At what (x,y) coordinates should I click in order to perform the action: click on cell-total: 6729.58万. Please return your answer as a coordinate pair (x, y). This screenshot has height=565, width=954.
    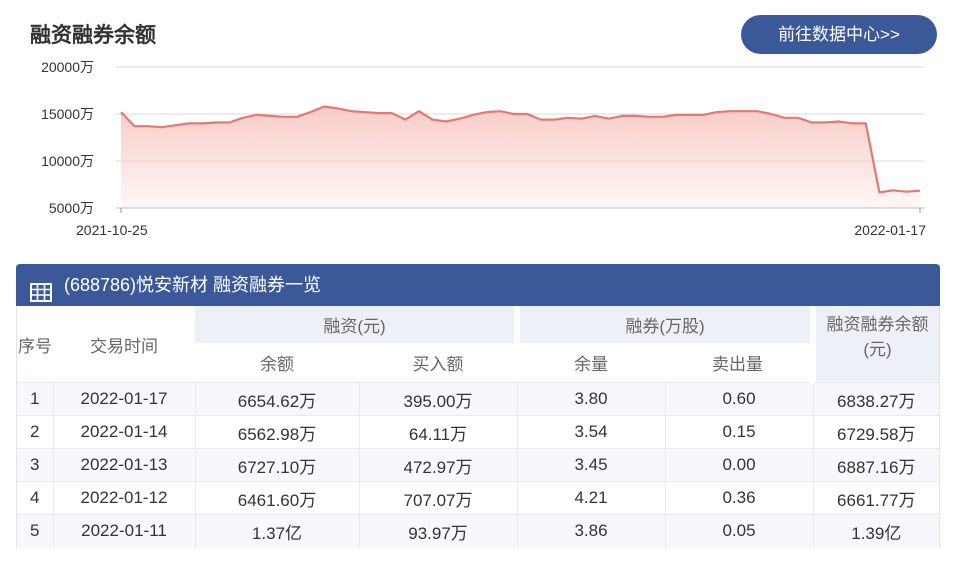
    Looking at the image, I should click on (876, 432).